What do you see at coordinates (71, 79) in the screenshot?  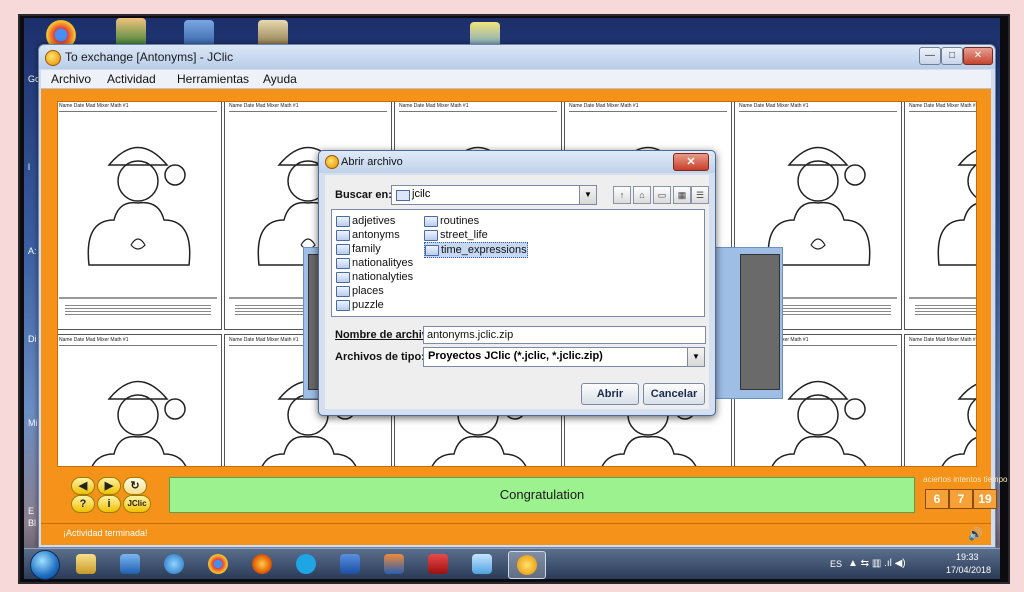 I see `menu-archivo: Archivo` at bounding box center [71, 79].